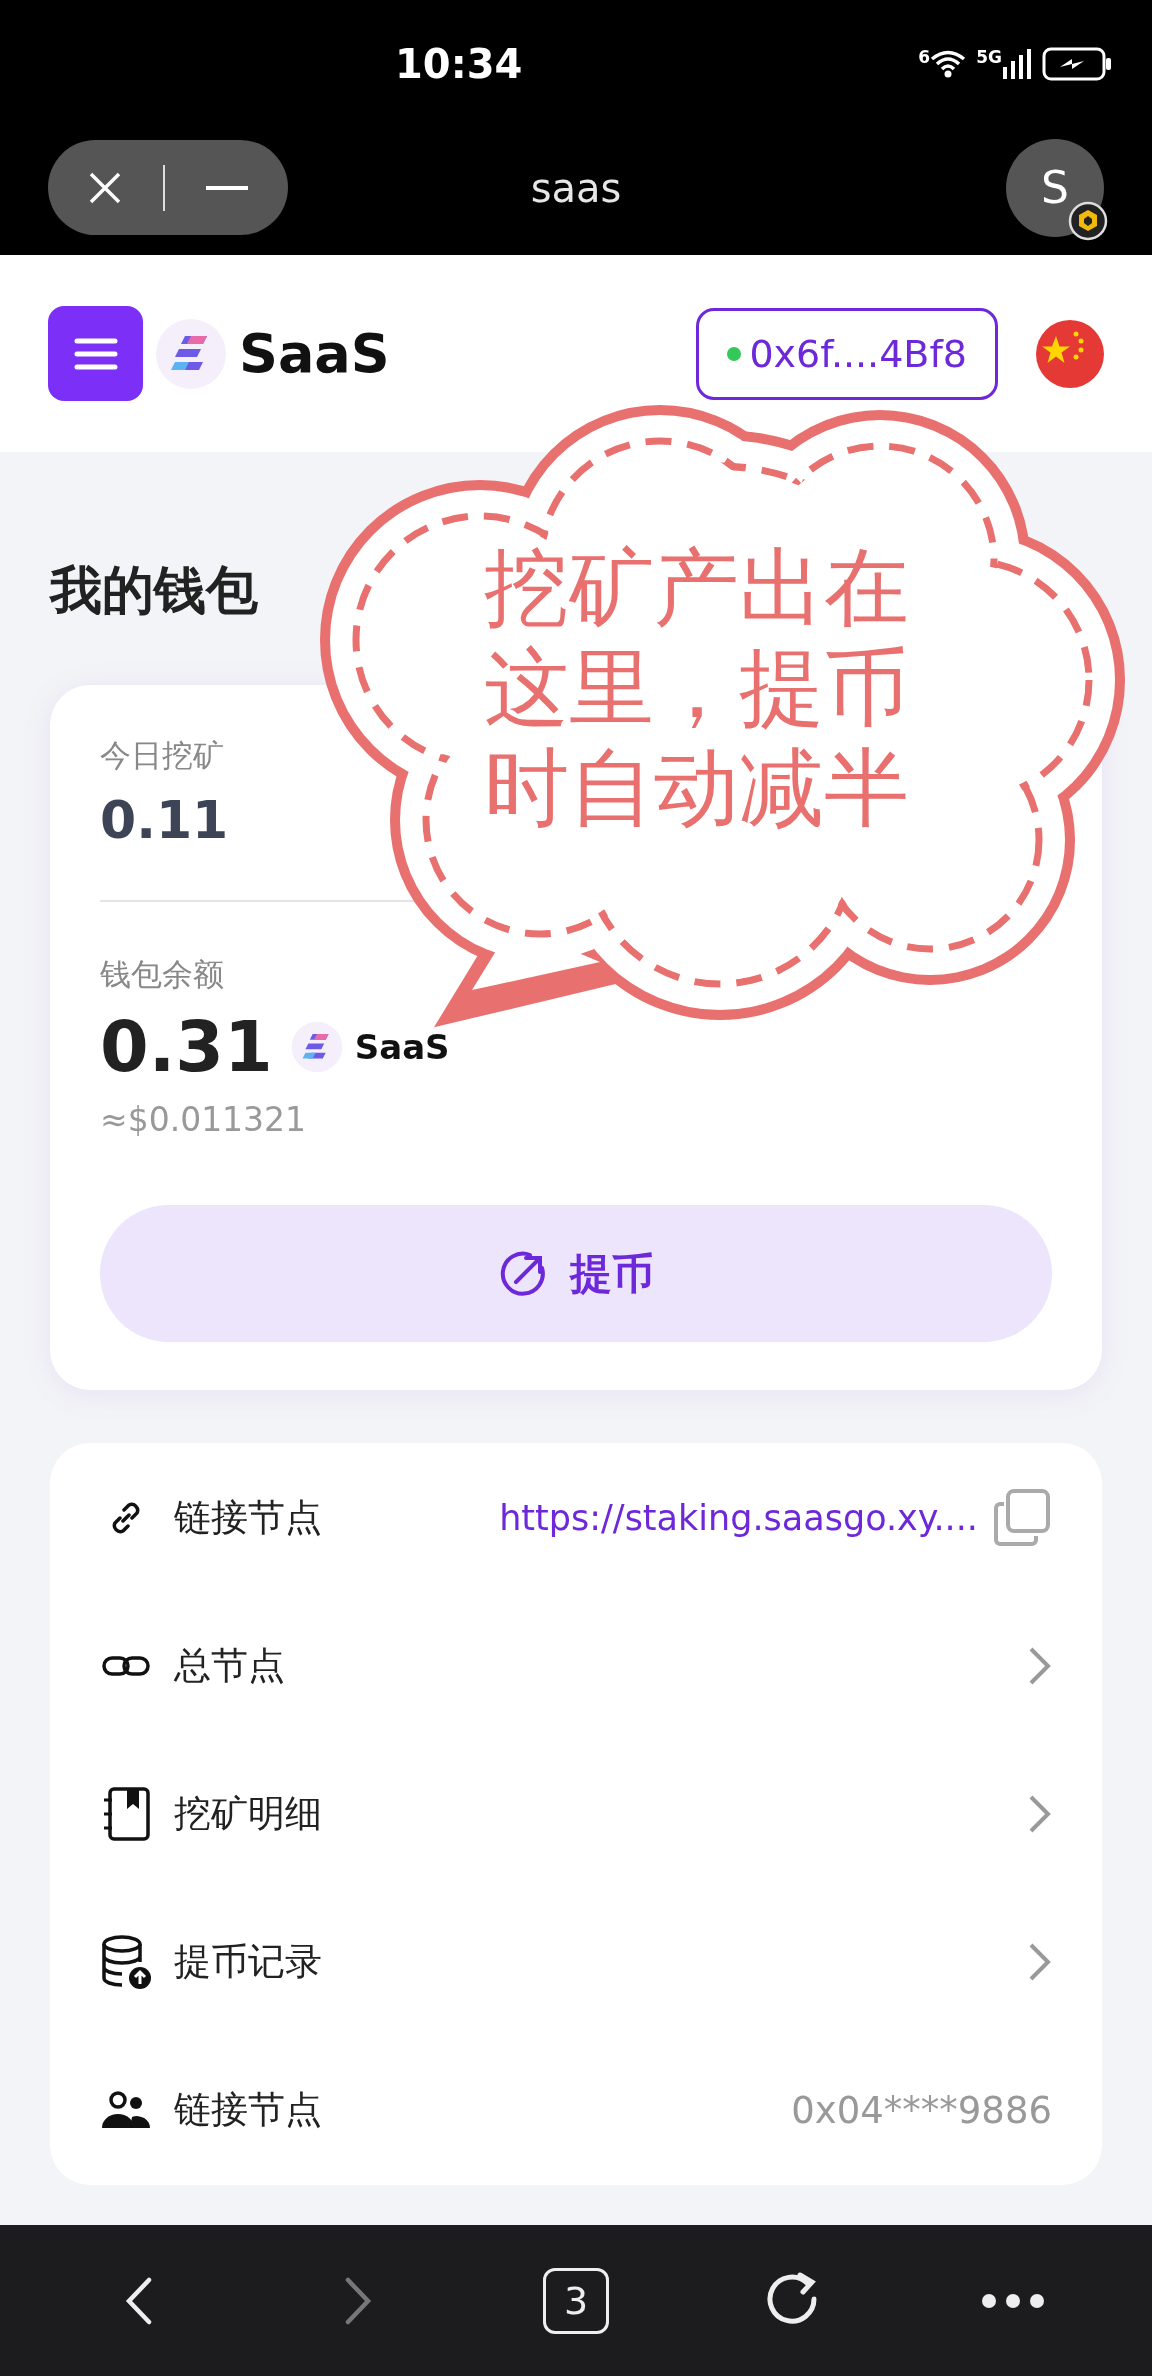 The image size is (1152, 2376). What do you see at coordinates (126, 1962) in the screenshot?
I see `database-upload-icon` at bounding box center [126, 1962].